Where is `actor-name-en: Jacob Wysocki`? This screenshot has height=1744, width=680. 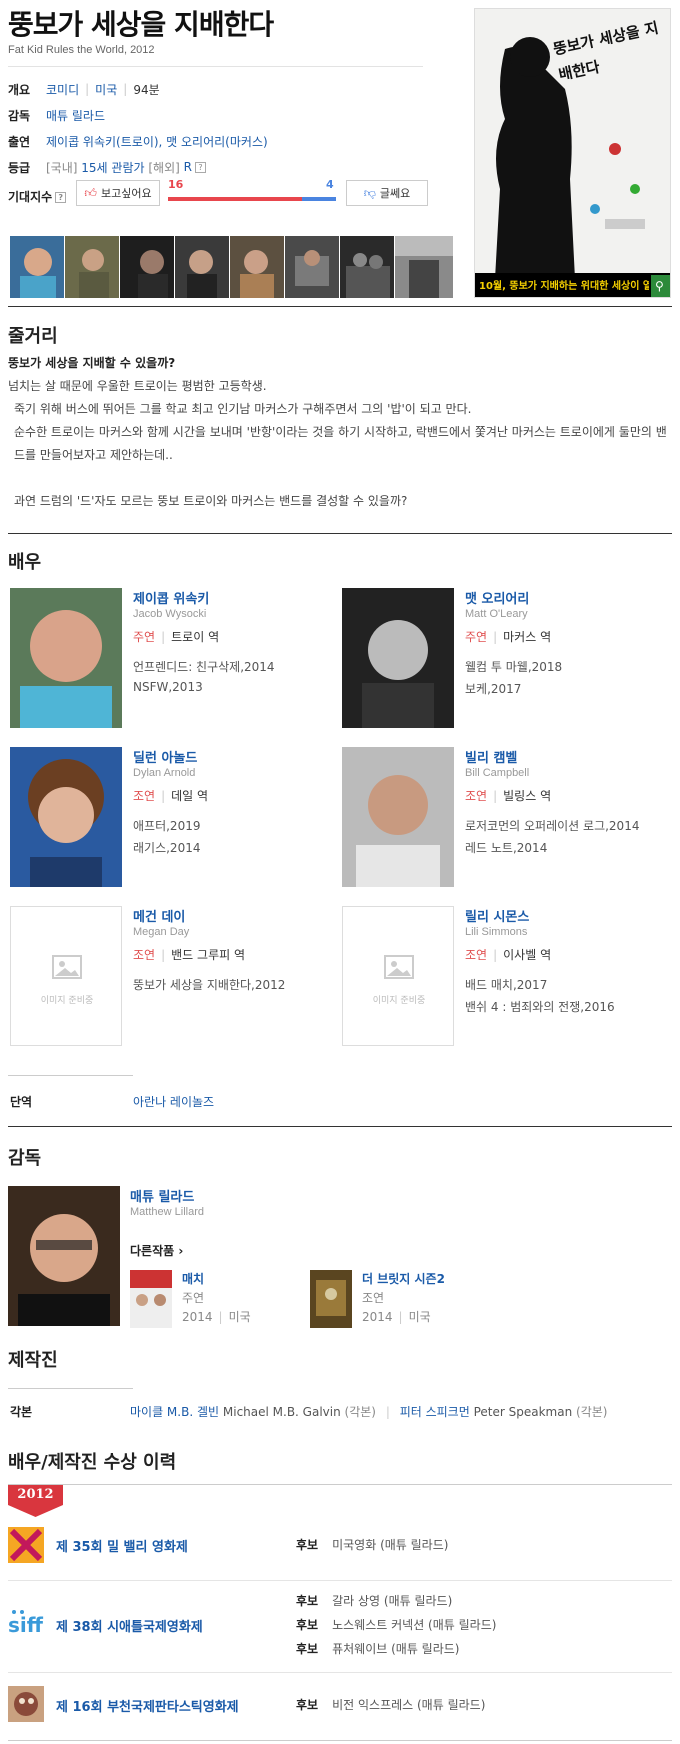 actor-name-en: Jacob Wysocki is located at coordinates (170, 614).